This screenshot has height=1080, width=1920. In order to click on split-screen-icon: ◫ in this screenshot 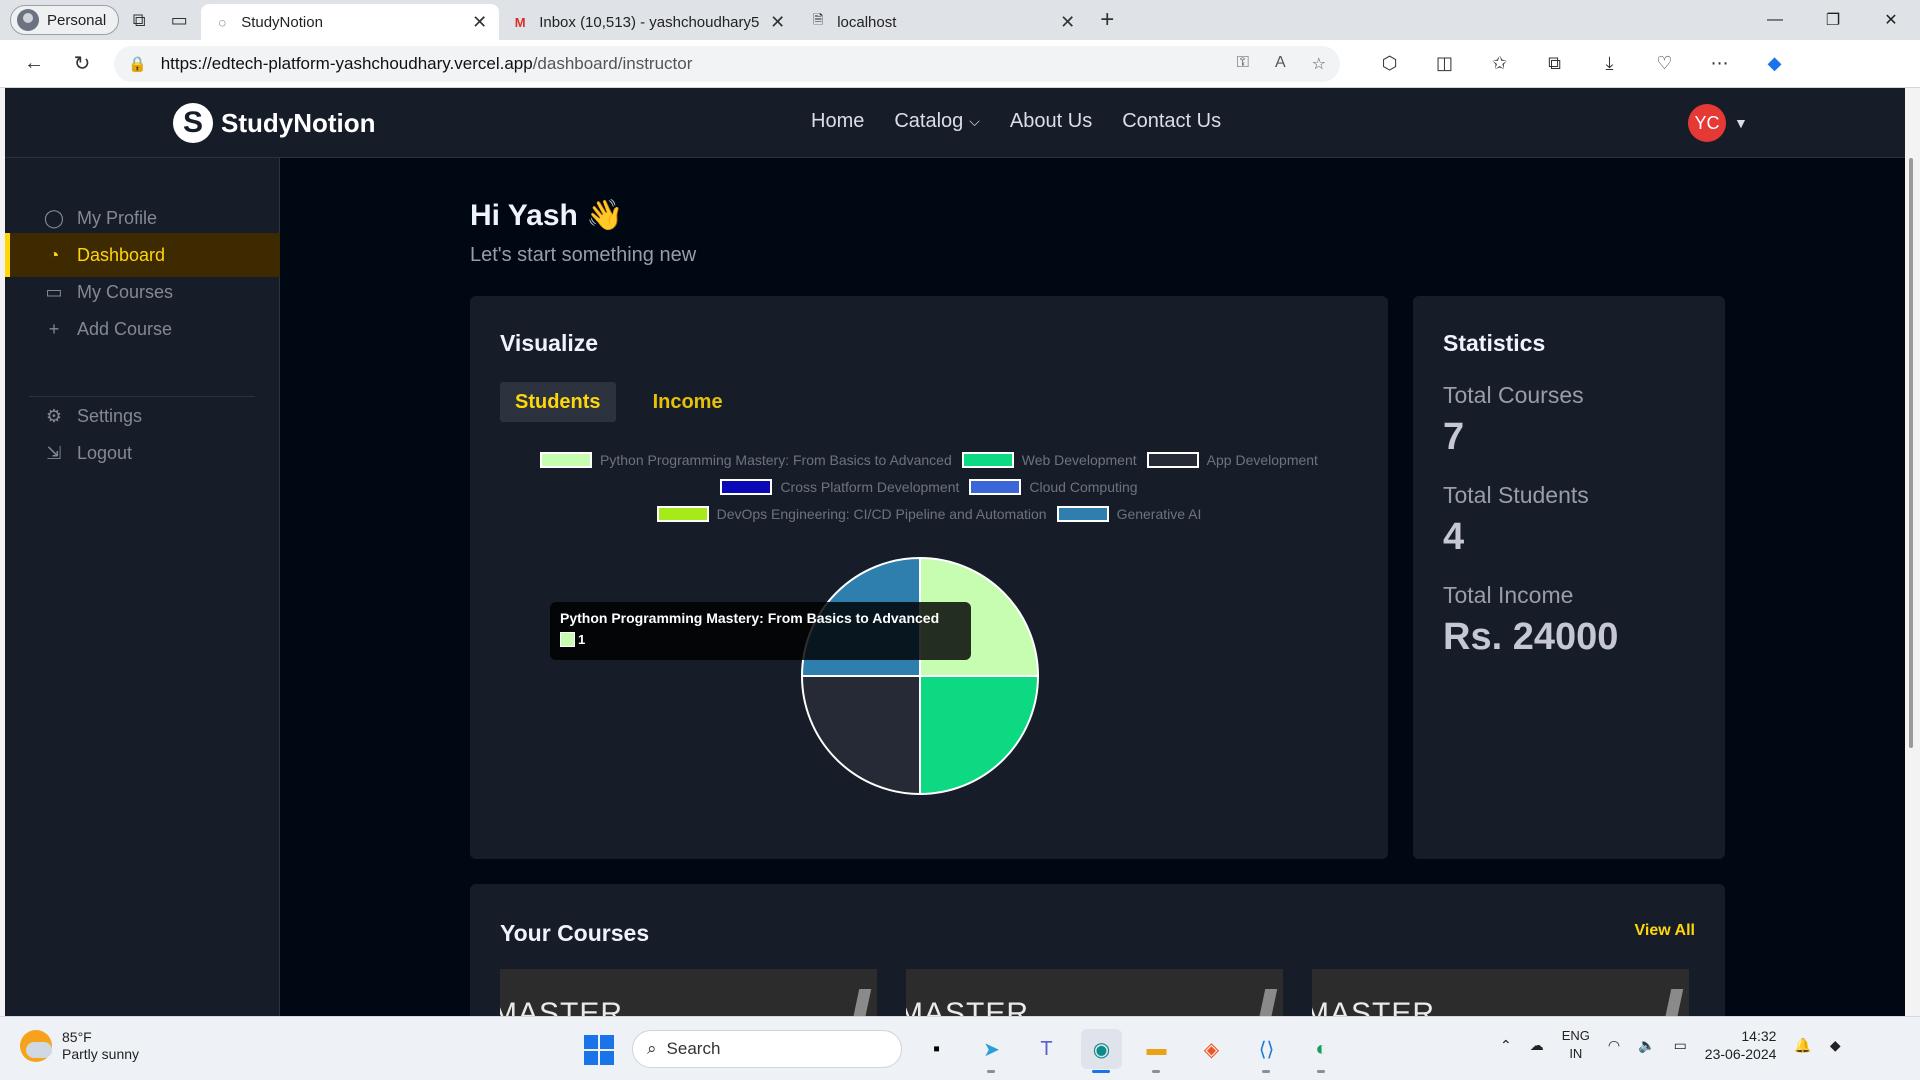, I will do `click(1444, 64)`.